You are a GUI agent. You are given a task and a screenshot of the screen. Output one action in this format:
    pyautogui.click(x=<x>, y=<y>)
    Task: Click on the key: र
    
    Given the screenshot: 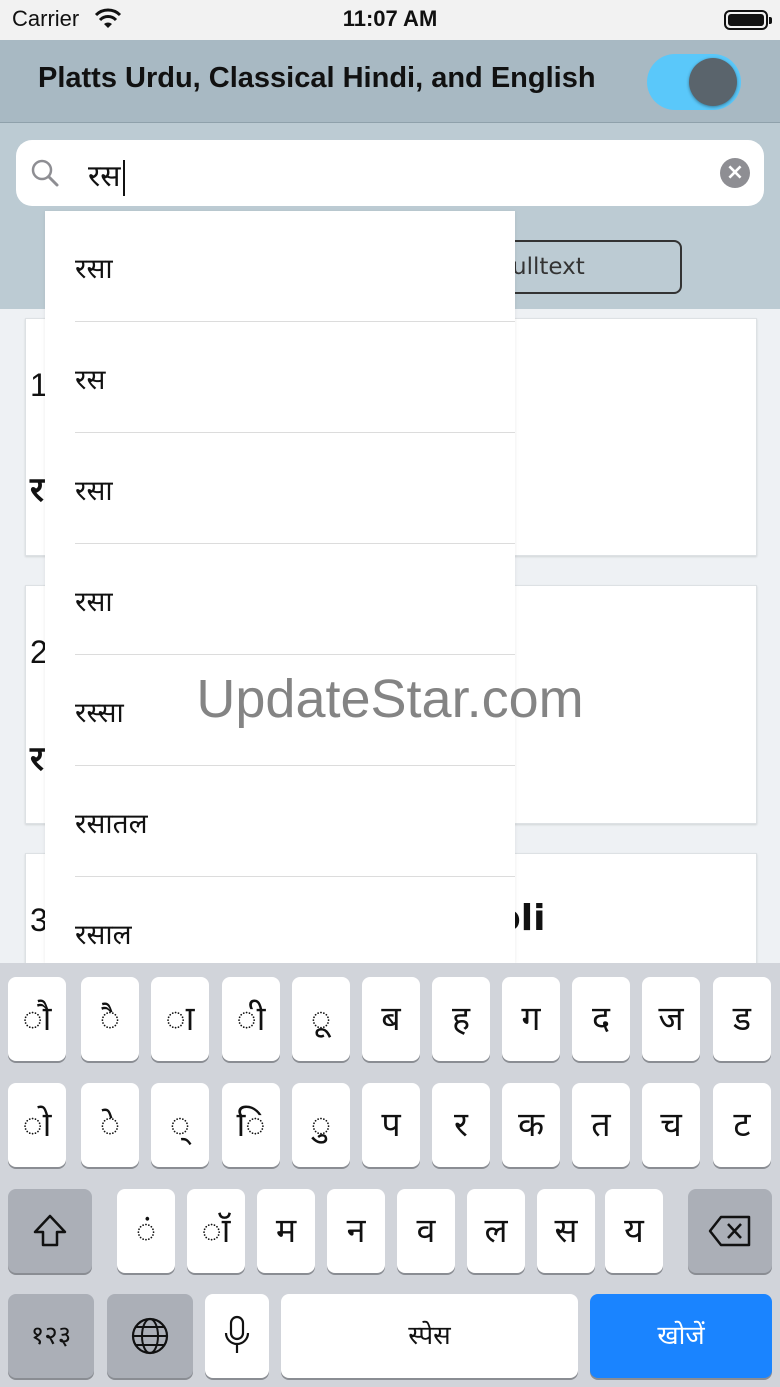 What is the action you would take?
    pyautogui.click(x=461, y=1125)
    